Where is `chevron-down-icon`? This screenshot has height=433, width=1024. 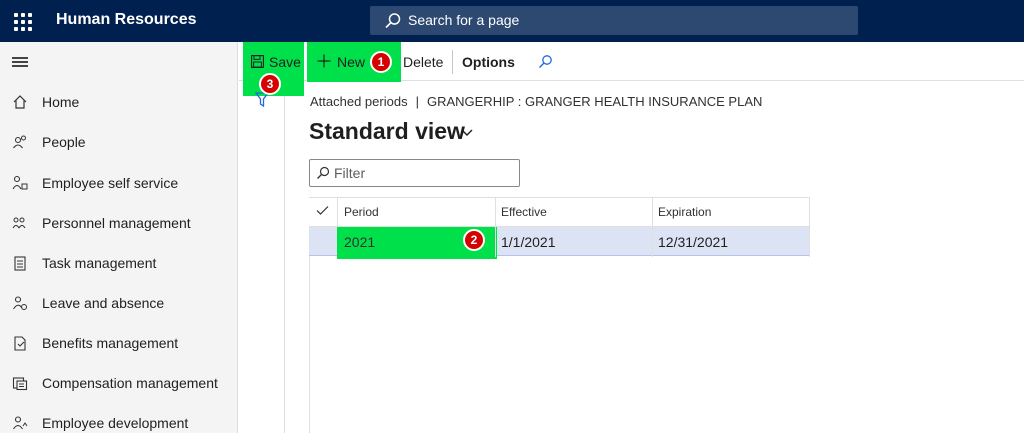
chevron-down-icon is located at coordinates (467, 133).